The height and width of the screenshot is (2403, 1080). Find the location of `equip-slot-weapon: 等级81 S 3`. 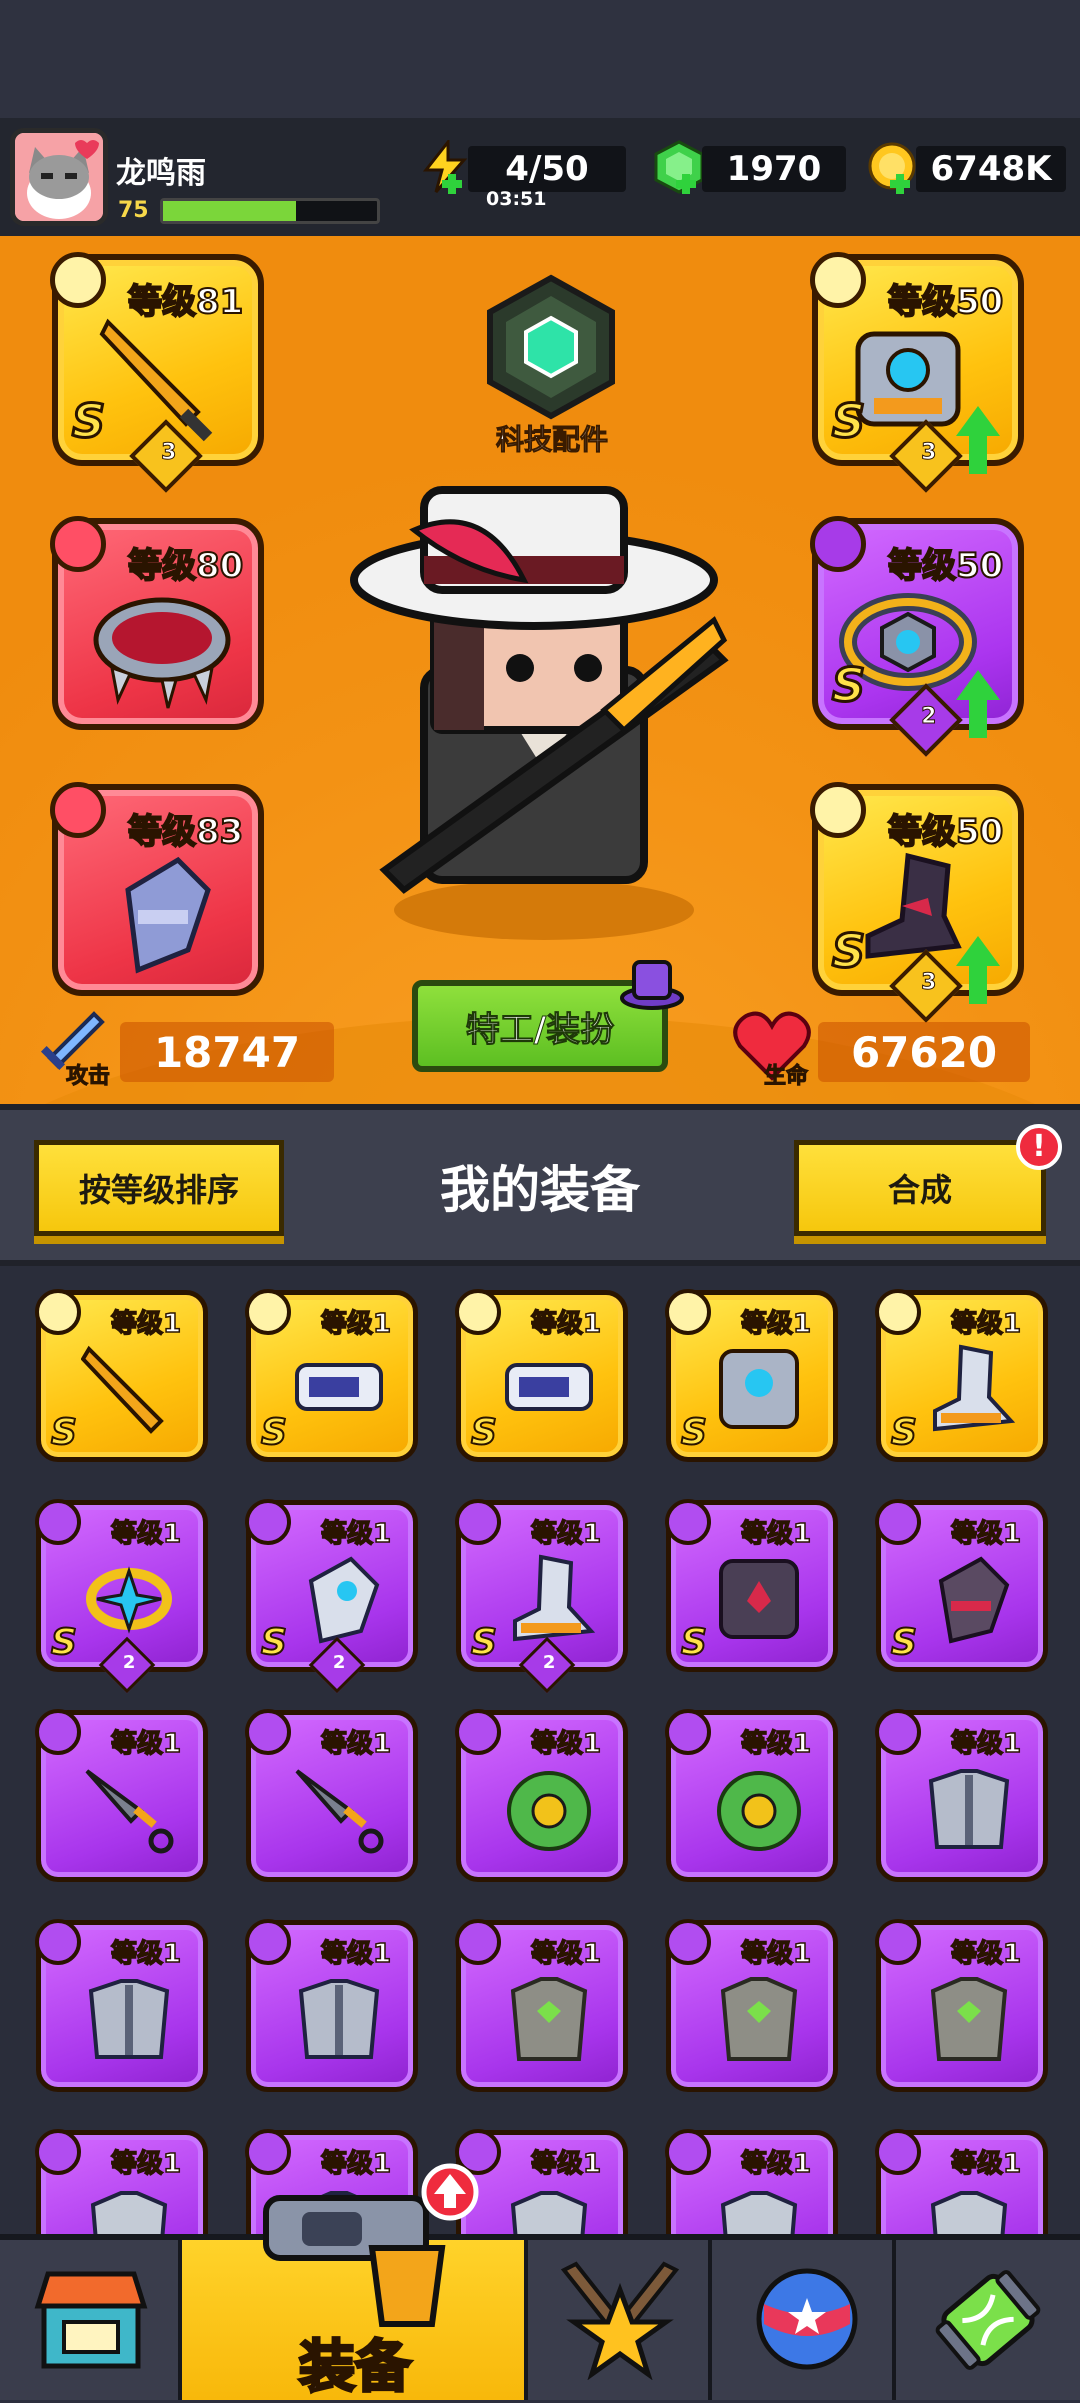

equip-slot-weapon: 等级81 S 3 is located at coordinates (157, 372).